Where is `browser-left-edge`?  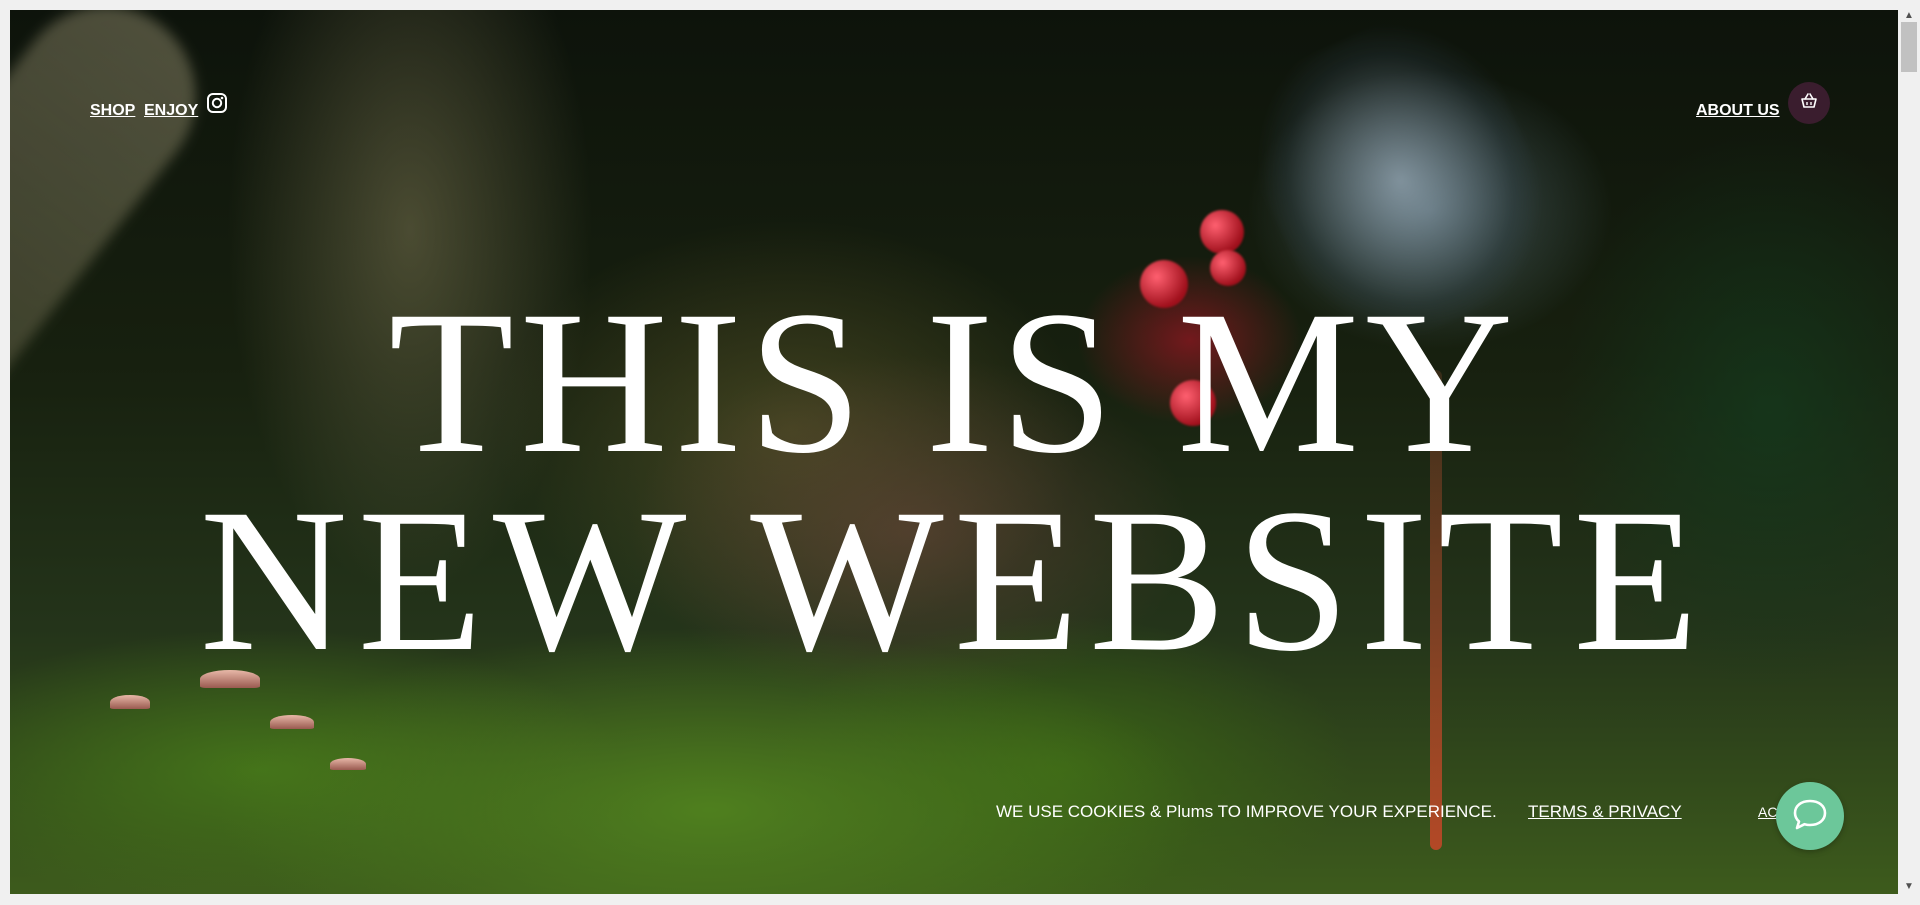
browser-left-edge is located at coordinates (5, 452).